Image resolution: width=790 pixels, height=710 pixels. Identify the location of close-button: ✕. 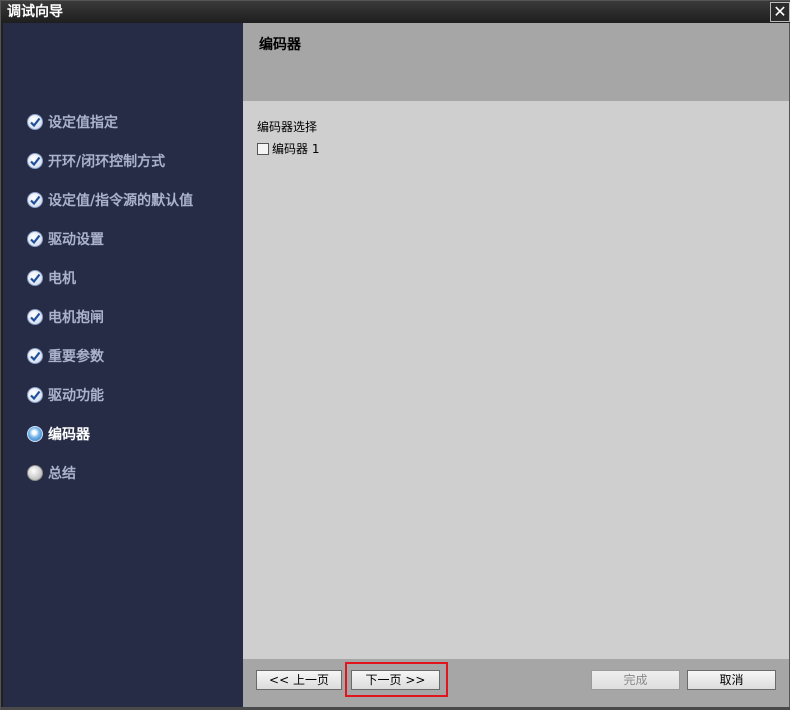
(780, 12).